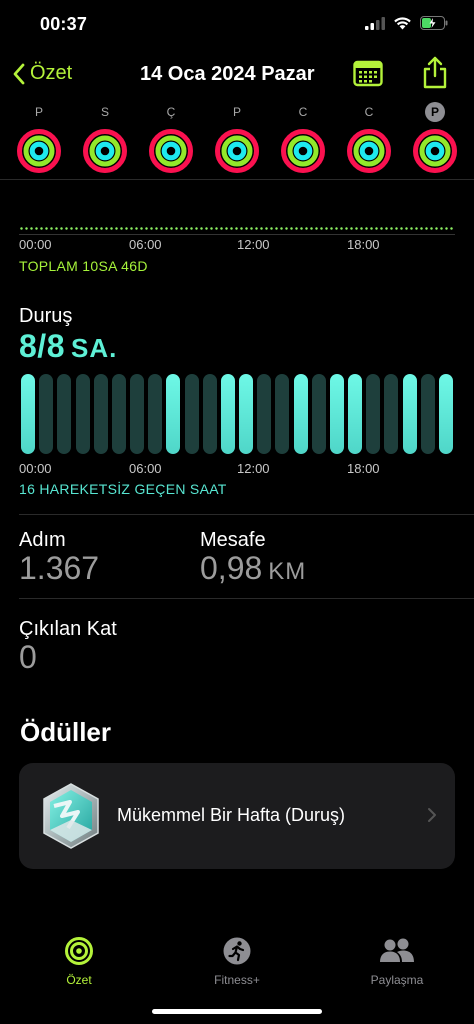  I want to click on share-button, so click(435, 75).